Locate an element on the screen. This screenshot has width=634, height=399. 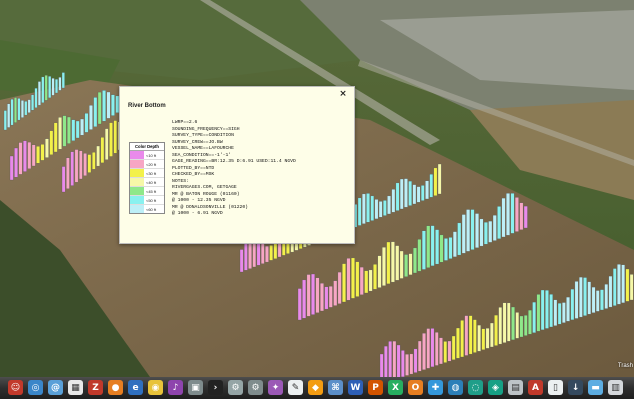
legend-label: <60 ft is located at coordinates (151, 209).